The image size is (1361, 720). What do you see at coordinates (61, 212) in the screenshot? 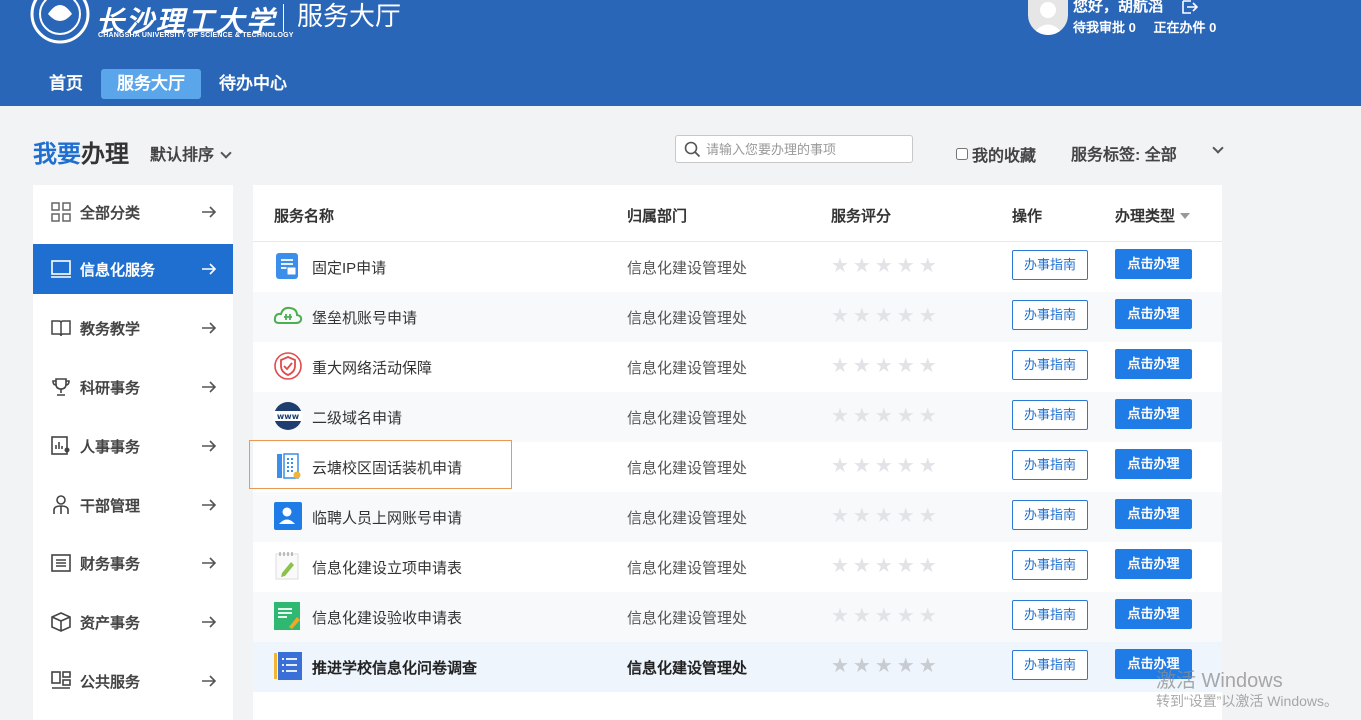
I see `grid-icon` at bounding box center [61, 212].